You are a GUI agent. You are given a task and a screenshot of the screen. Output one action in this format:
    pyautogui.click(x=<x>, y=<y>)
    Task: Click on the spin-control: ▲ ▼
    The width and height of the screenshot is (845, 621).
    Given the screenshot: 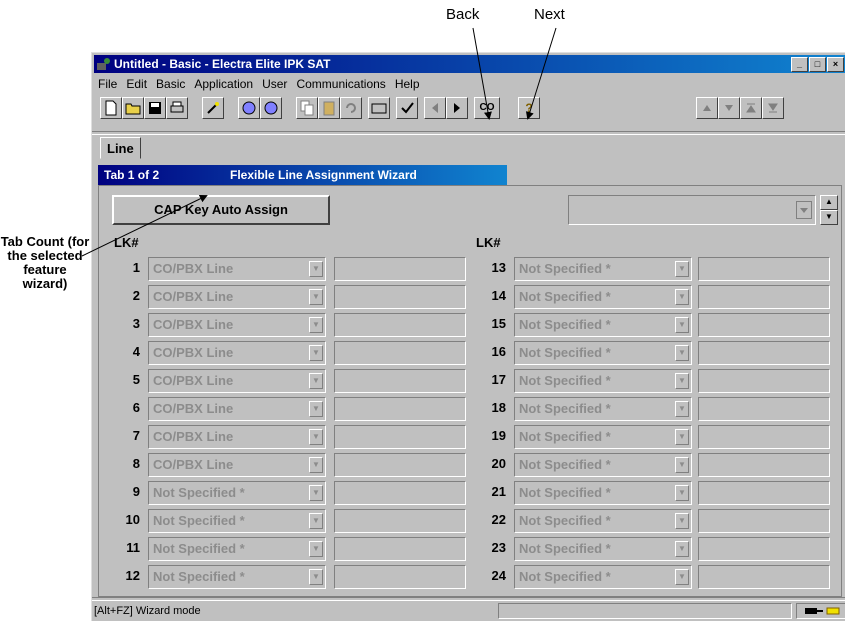 What is the action you would take?
    pyautogui.click(x=829, y=210)
    